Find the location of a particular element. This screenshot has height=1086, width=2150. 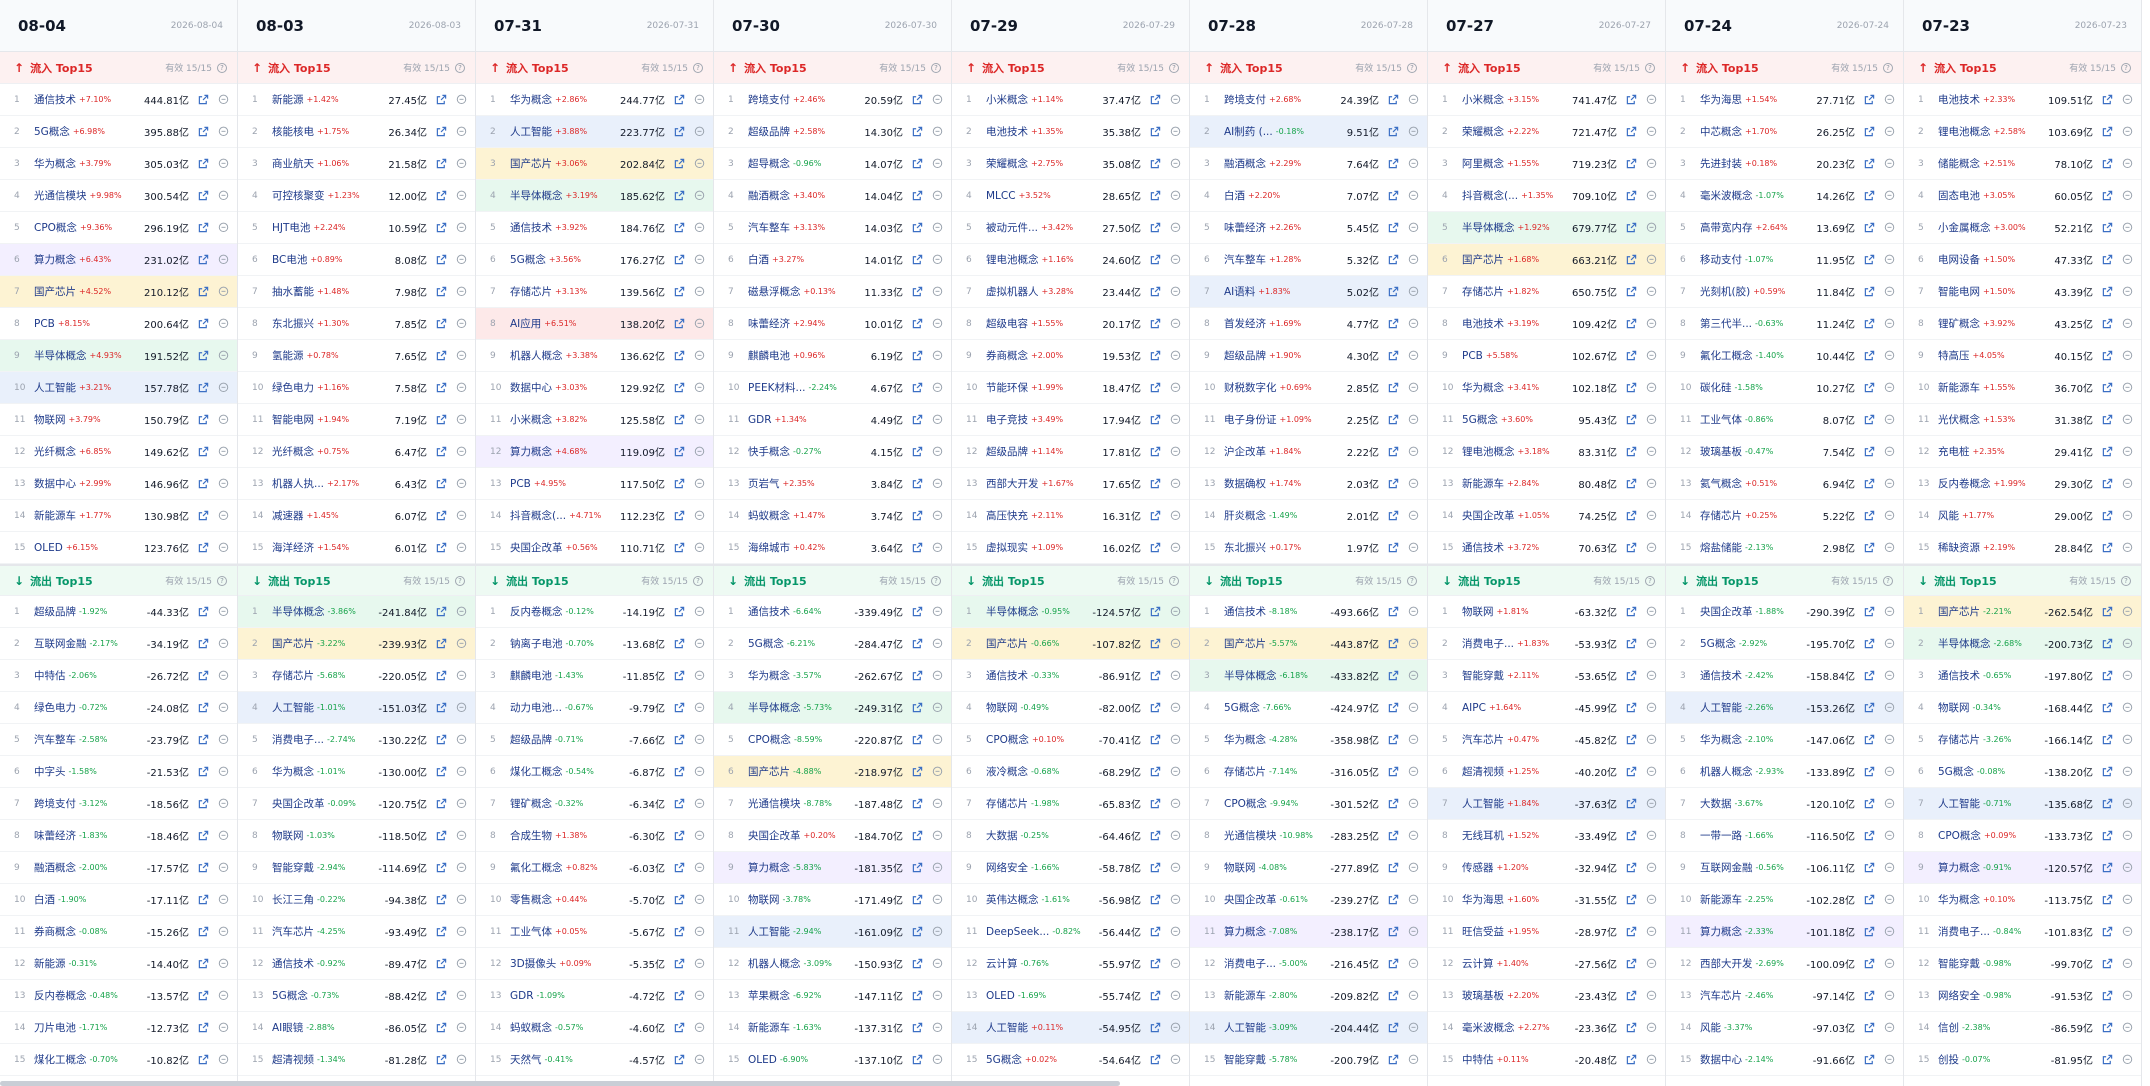

sector-row: 8 CPO概念 +0.09% -133.73亿 is located at coordinates (2022, 836).